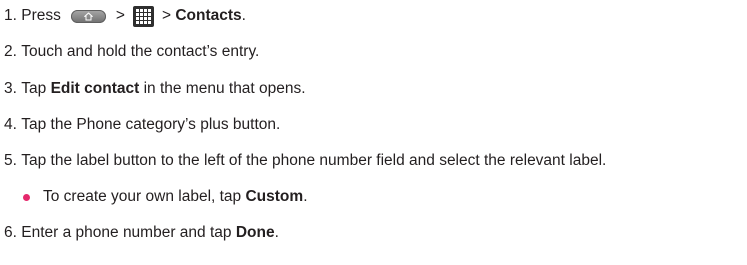  I want to click on done-label: Done, so click(255, 232).